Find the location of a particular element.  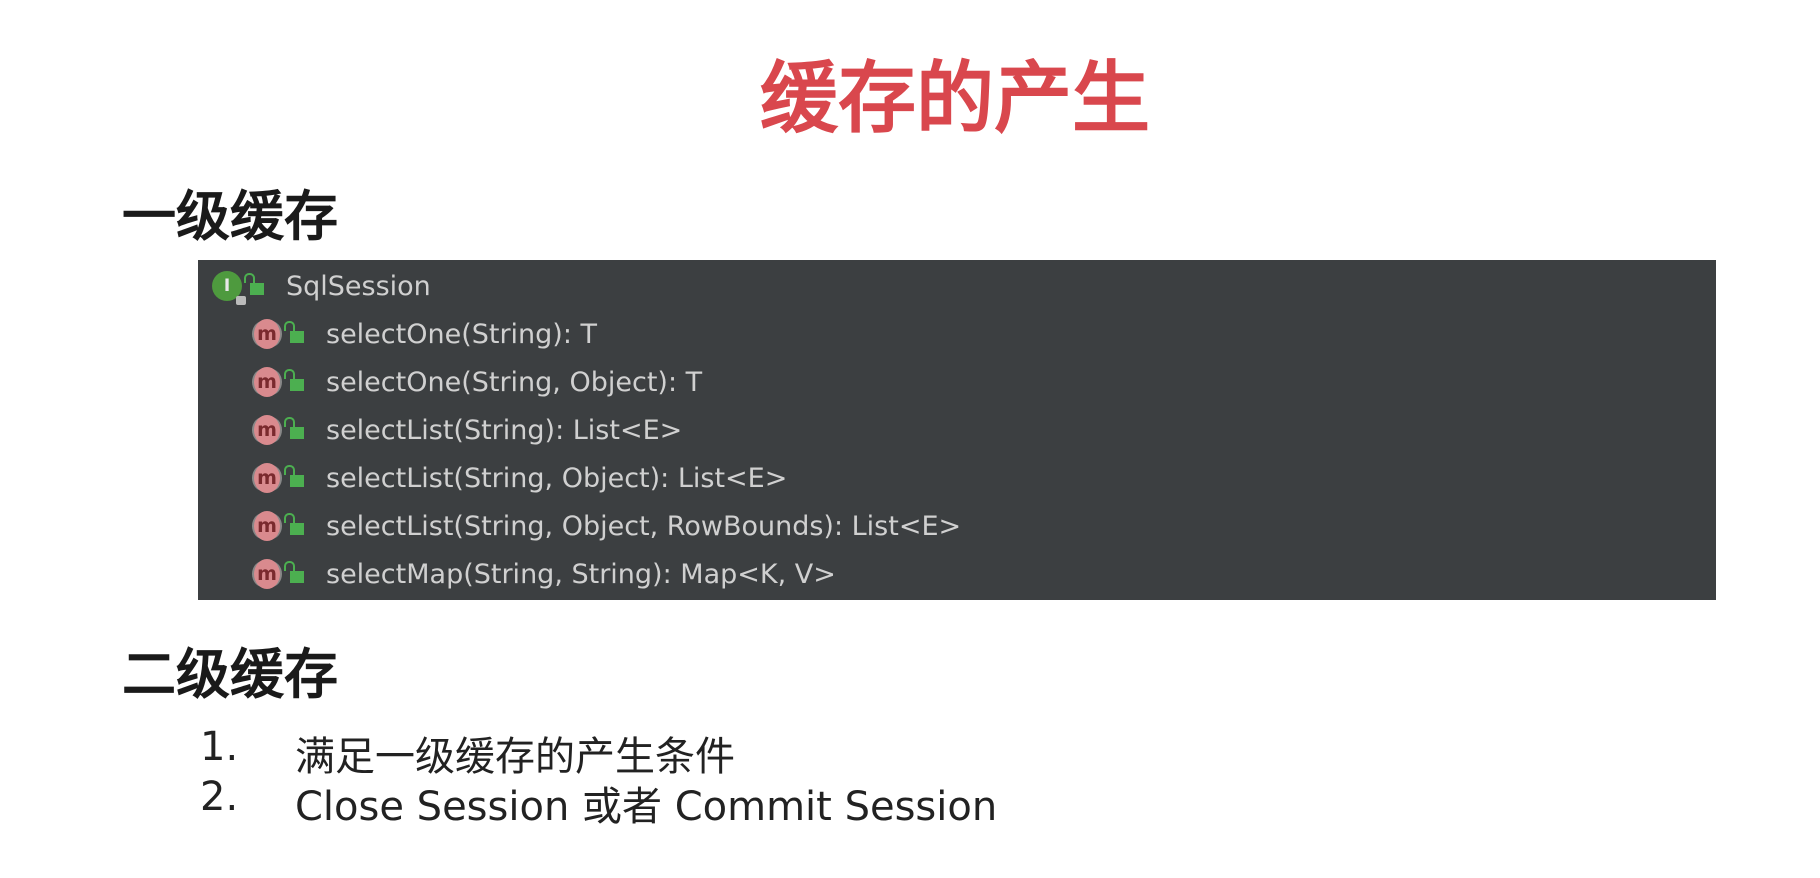

tree-method-item: m selectList(String): List<E> is located at coordinates (468, 430).